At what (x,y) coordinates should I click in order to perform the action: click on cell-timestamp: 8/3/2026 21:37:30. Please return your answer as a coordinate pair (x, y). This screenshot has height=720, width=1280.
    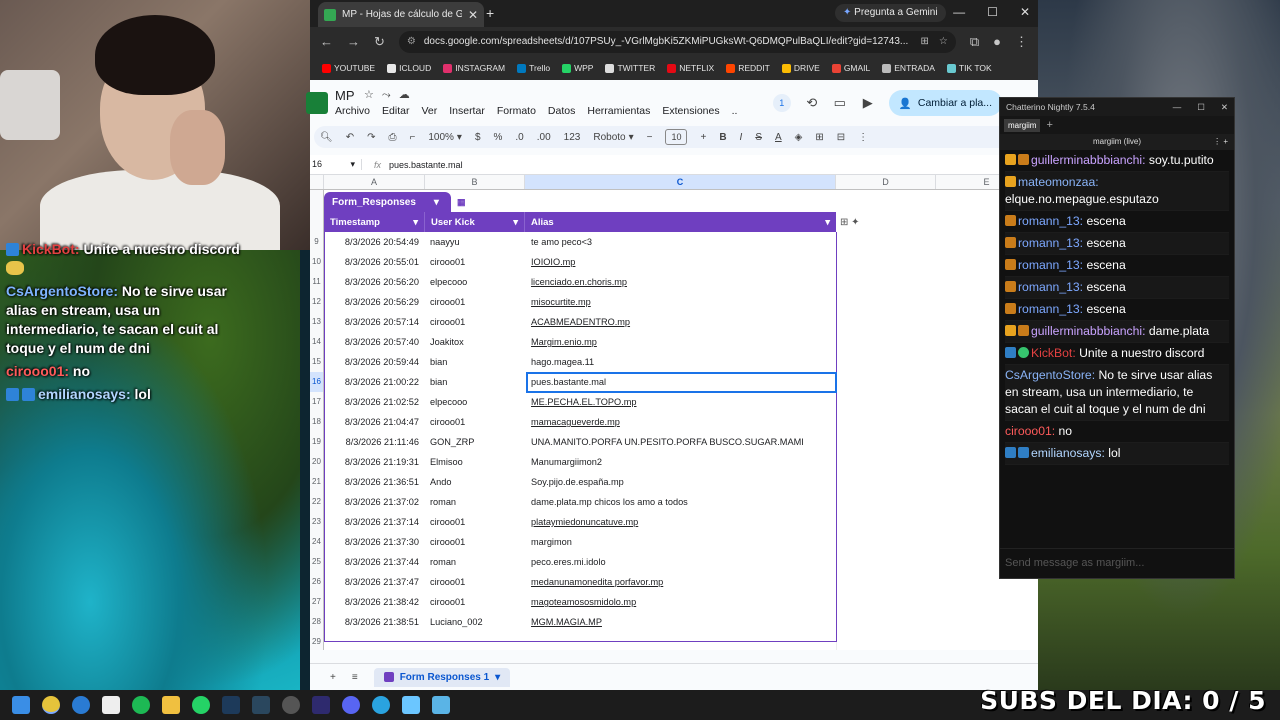
    Looking at the image, I should click on (374, 542).